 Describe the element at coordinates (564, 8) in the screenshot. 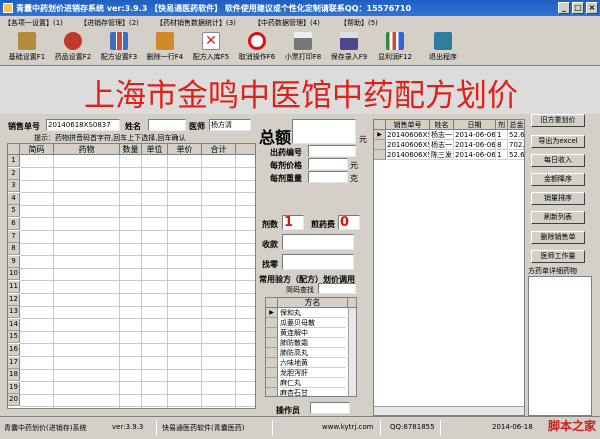

I see `minimize-button: _` at that location.